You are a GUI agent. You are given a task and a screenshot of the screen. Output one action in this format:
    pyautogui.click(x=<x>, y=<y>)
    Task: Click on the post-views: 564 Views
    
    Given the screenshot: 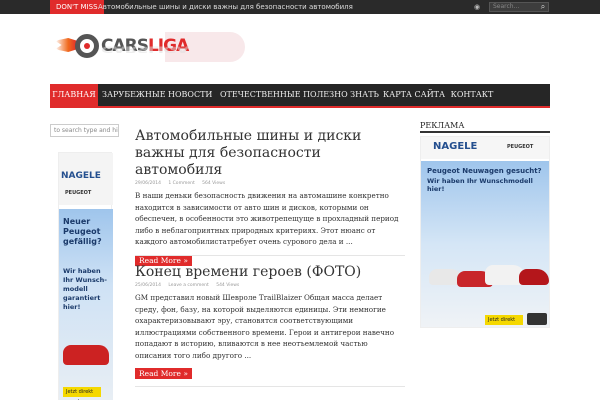 What is the action you would take?
    pyautogui.click(x=214, y=183)
    